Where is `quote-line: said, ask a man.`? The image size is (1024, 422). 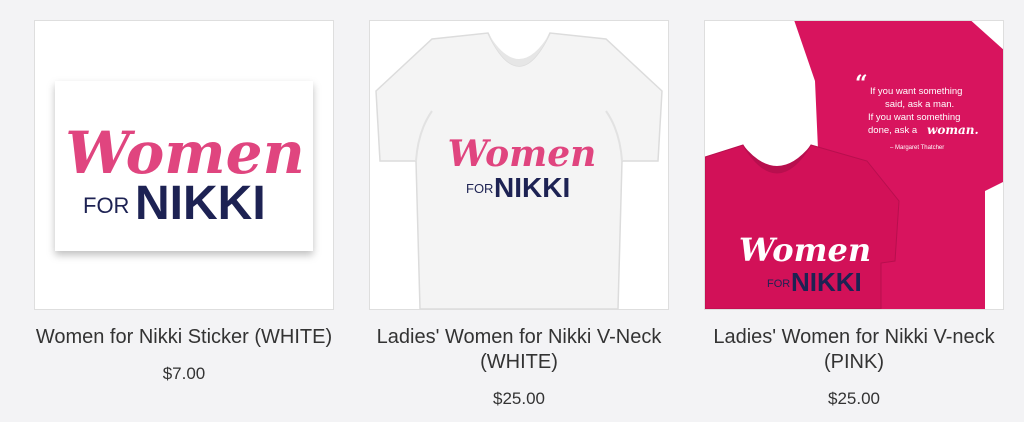
quote-line: said, ask a man. is located at coordinates (919, 104).